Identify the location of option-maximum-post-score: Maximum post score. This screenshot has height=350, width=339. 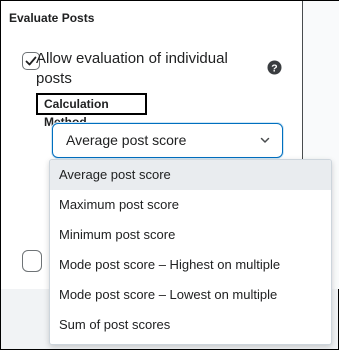
(190, 205).